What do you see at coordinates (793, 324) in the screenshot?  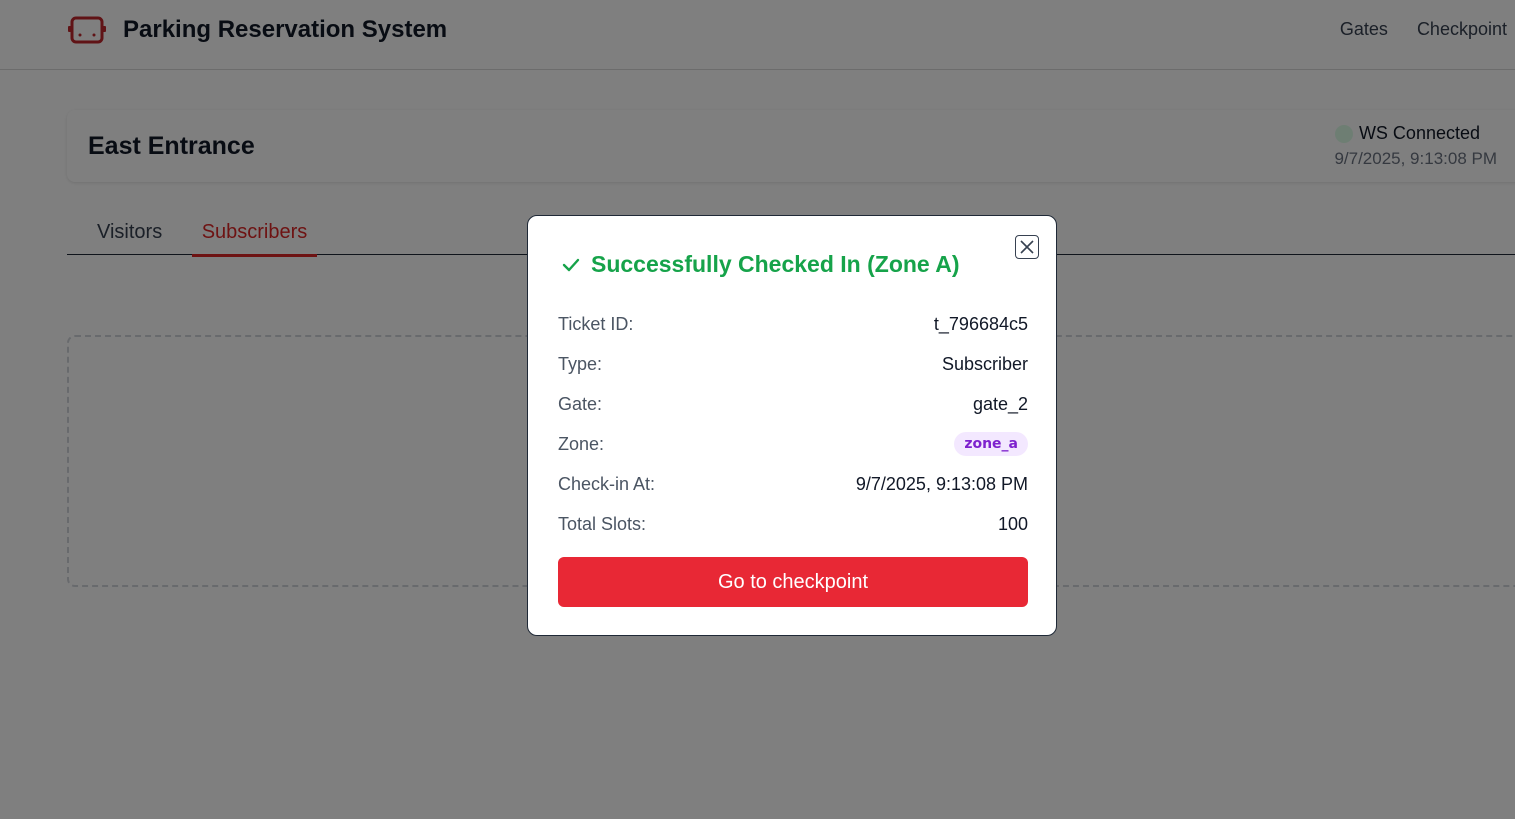 I see `detail-row-ticket-id: Ticket ID: t_796684c5` at bounding box center [793, 324].